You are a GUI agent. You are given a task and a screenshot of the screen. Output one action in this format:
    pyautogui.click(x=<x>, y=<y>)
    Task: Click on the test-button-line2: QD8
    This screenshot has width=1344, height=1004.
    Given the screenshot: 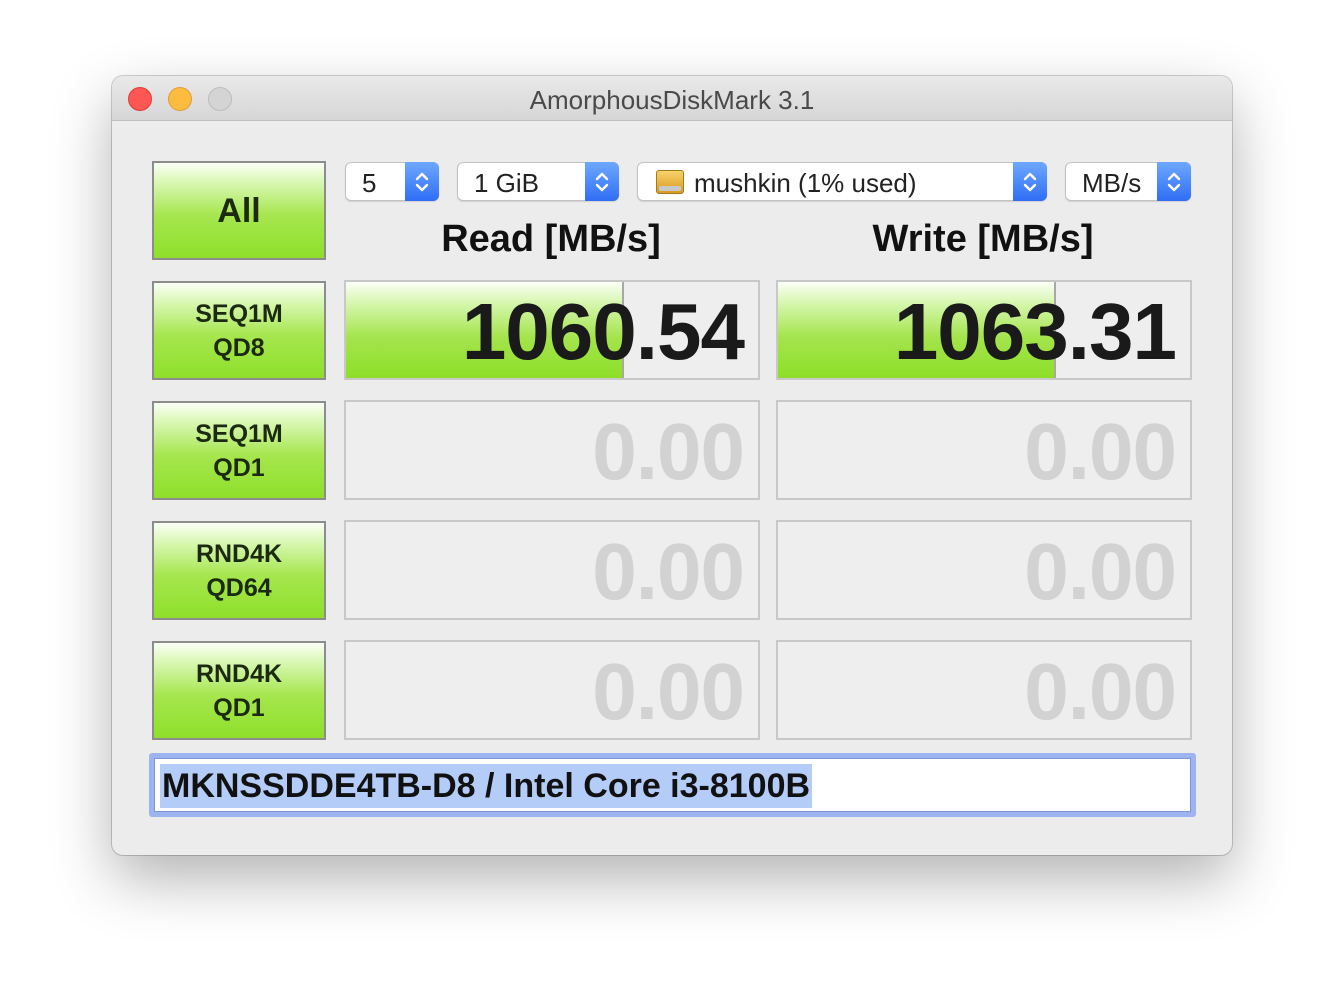 What is the action you would take?
    pyautogui.click(x=239, y=347)
    